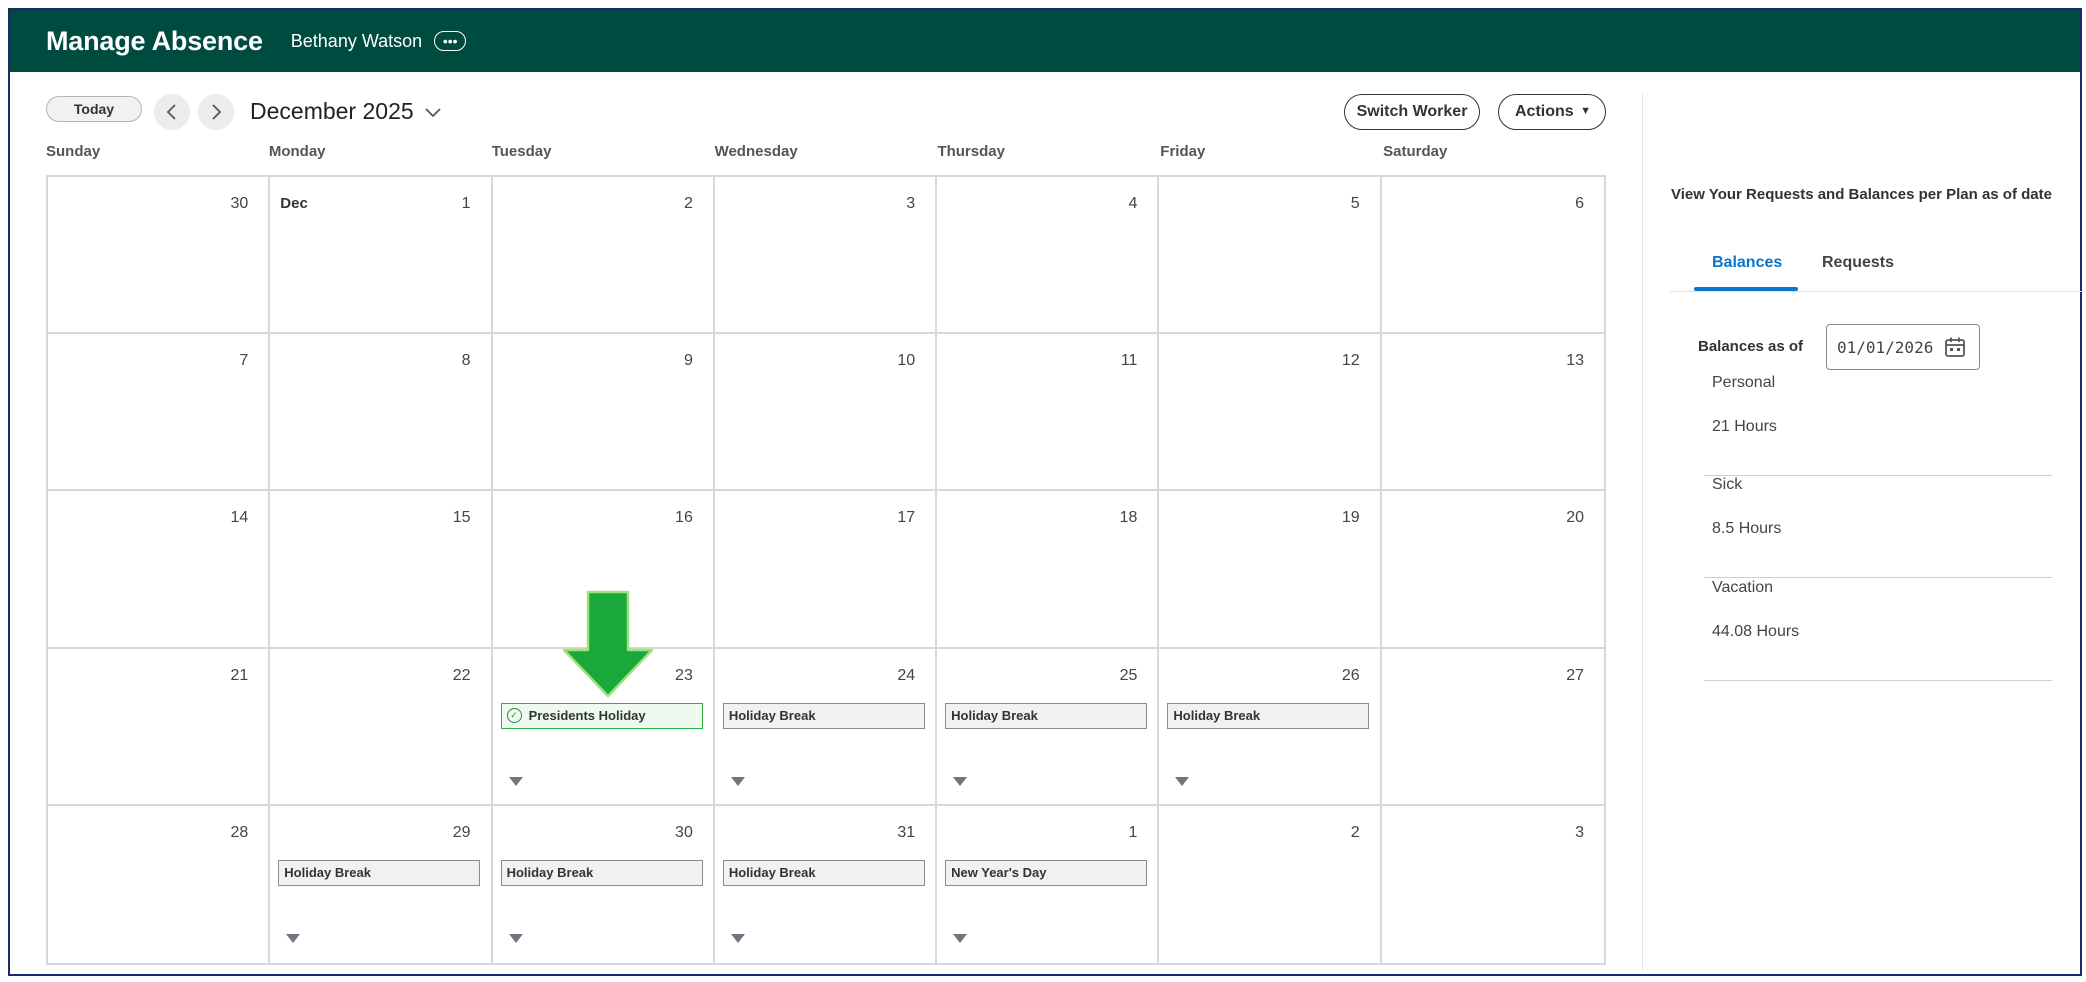 The width and height of the screenshot is (2086, 982). I want to click on calendar-day-cell: 19, so click(1270, 570).